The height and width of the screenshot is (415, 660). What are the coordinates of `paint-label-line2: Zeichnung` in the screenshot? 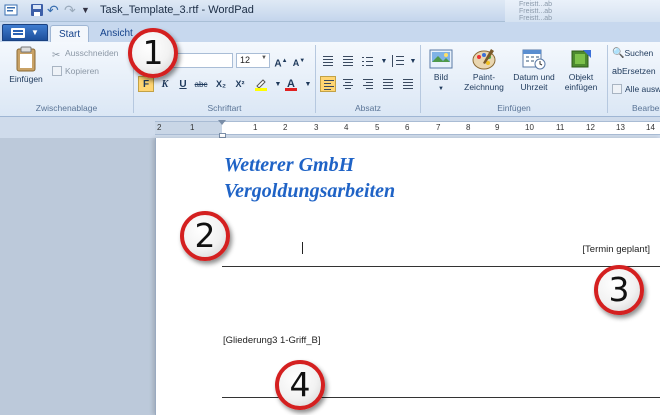 It's located at (484, 87).